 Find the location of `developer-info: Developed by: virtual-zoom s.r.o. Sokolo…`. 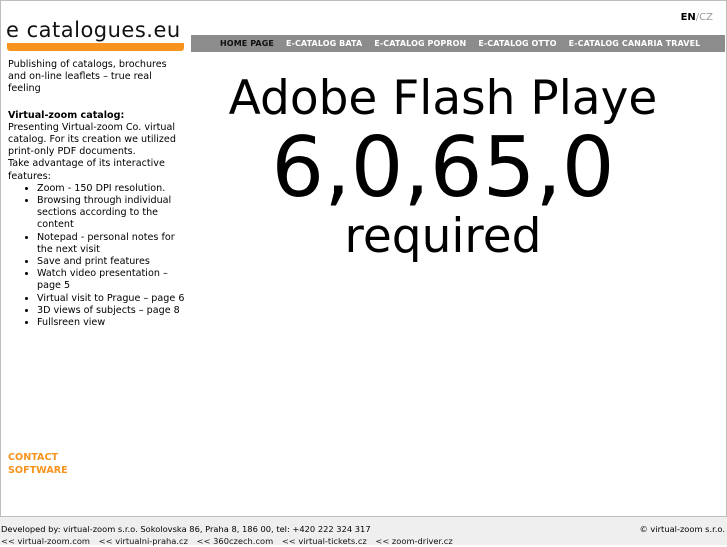

developer-info: Developed by: virtual-zoom s.r.o. Sokolo… is located at coordinates (186, 529).